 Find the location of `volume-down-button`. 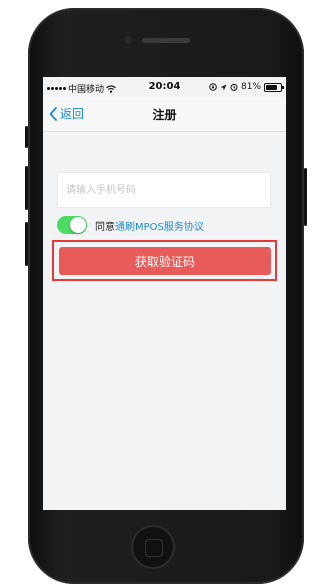

volume-down-button is located at coordinates (26, 244).